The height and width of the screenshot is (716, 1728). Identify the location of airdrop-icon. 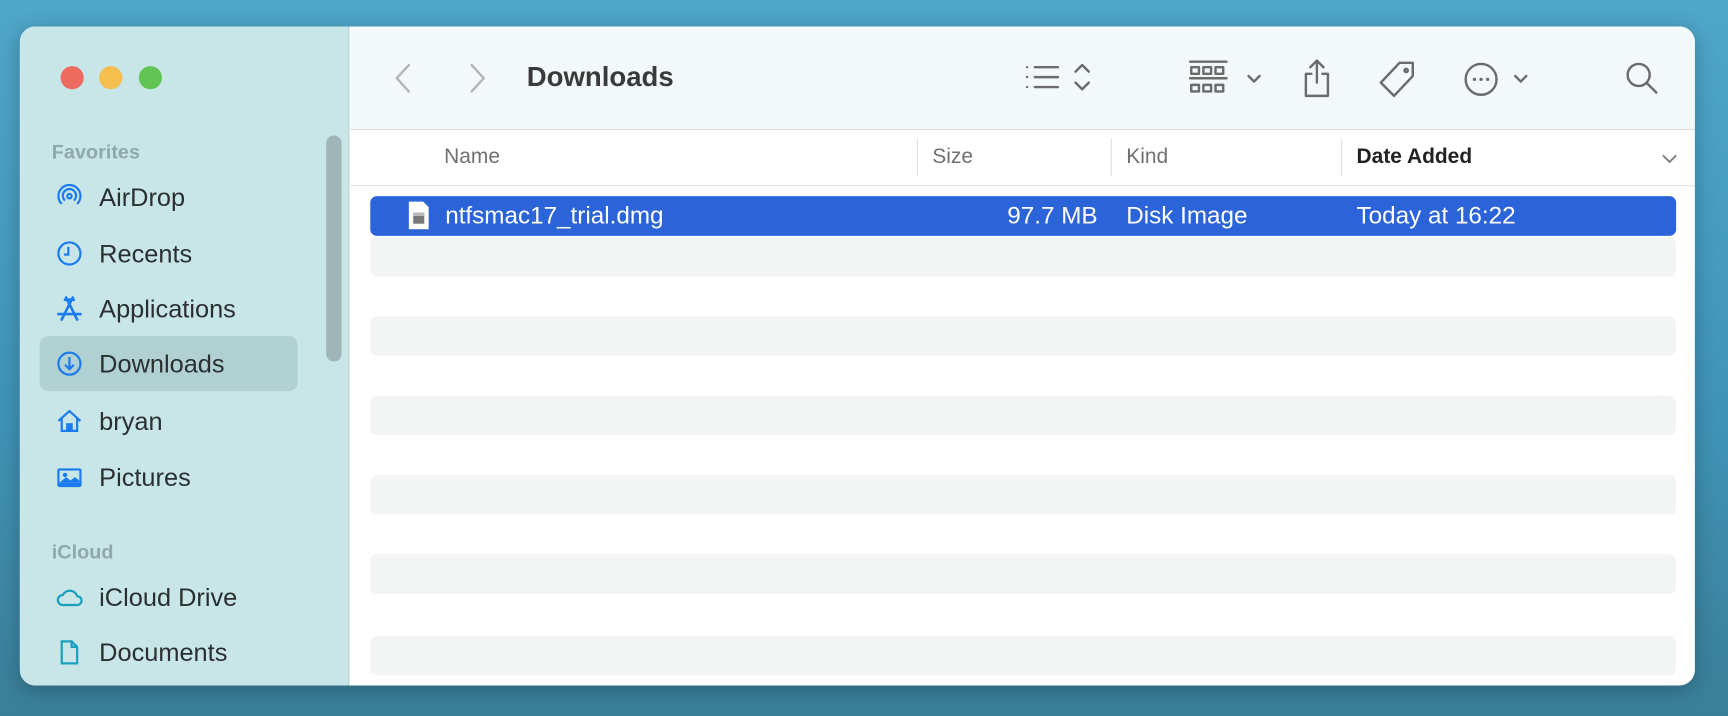
(69, 194).